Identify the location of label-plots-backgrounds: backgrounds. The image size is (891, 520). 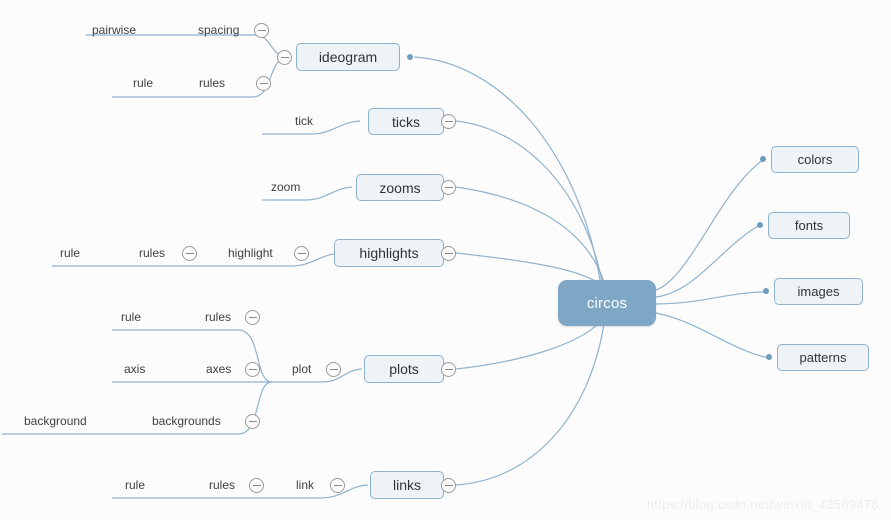
(186, 421).